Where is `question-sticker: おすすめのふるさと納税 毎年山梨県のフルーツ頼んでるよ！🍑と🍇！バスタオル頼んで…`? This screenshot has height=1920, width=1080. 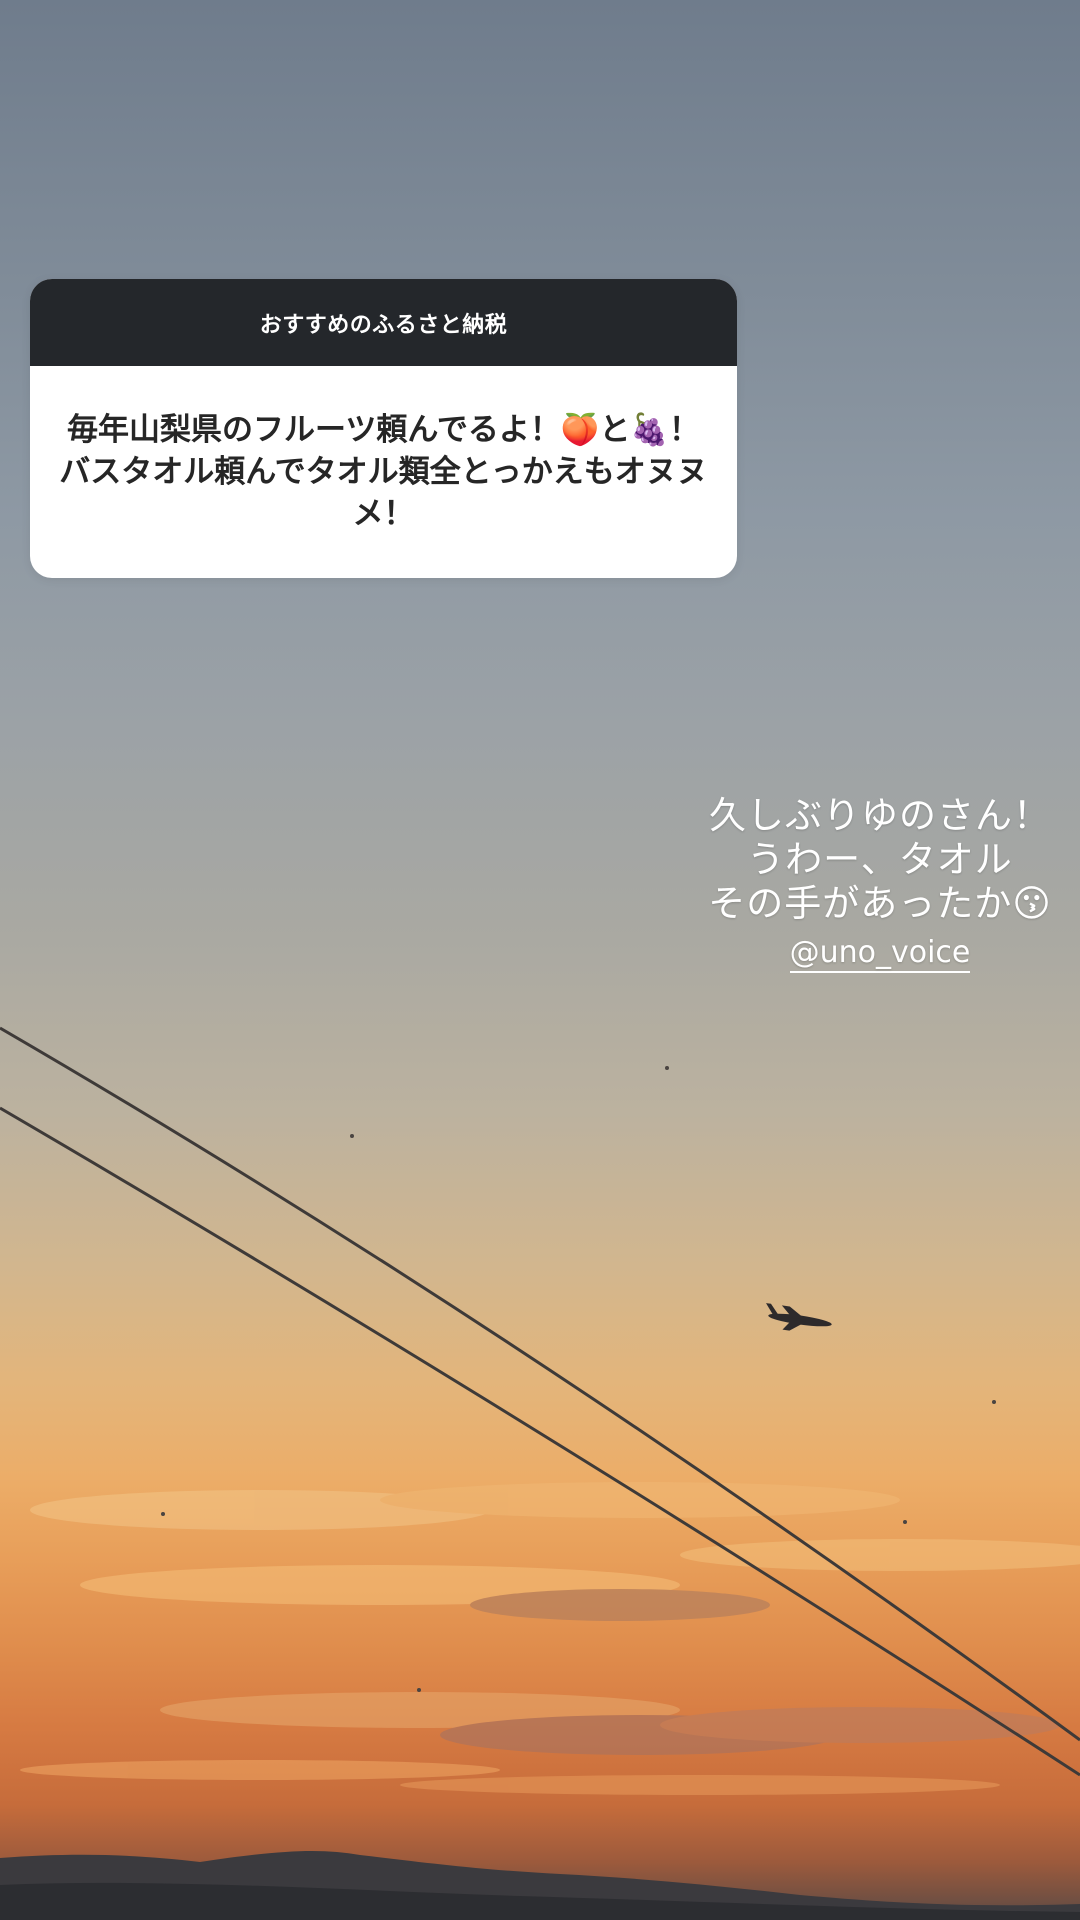 question-sticker: おすすめのふるさと納税 毎年山梨県のフルーツ頼んでるよ！🍑と🍇！バスタオル頼んで… is located at coordinates (383, 428).